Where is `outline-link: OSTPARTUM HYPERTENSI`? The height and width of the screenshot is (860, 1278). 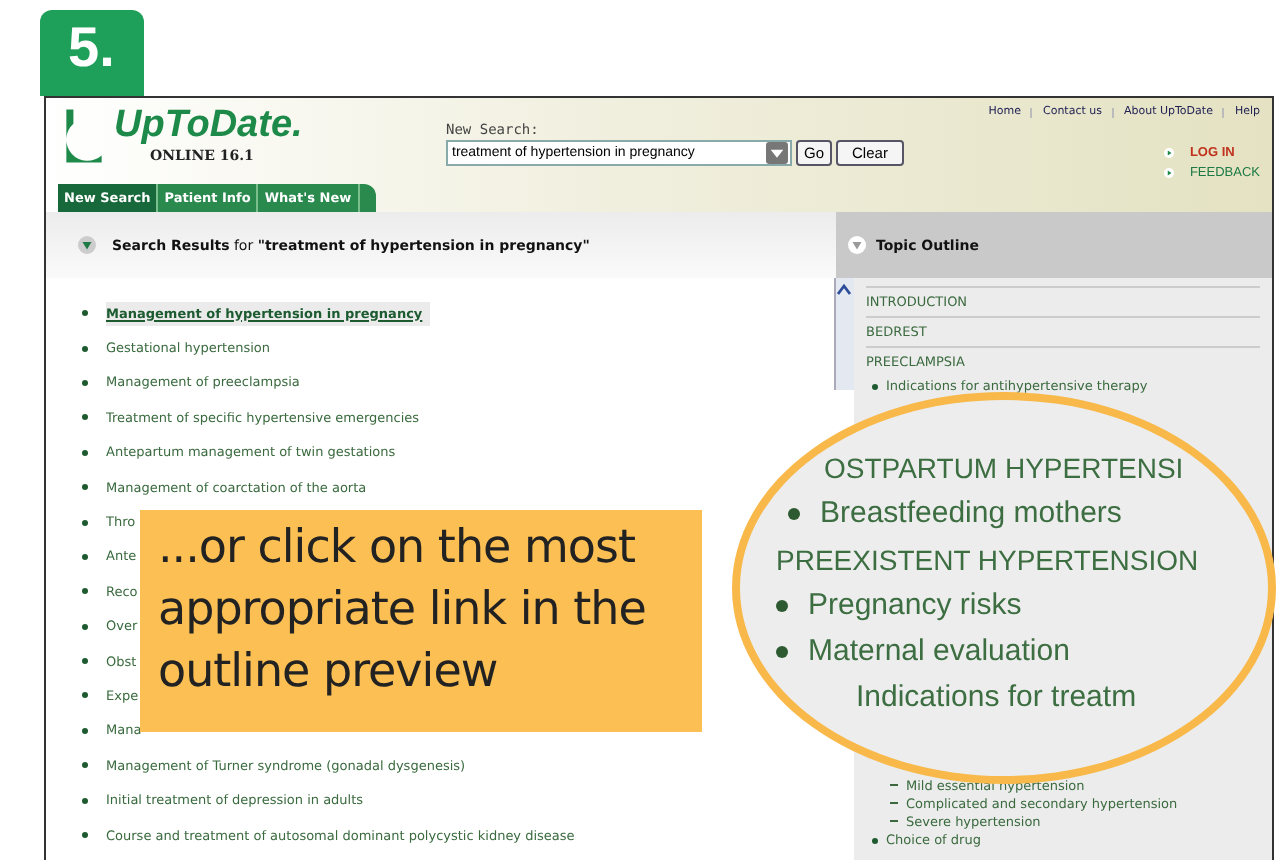
outline-link: OSTPARTUM HYPERTENSI is located at coordinates (1004, 467).